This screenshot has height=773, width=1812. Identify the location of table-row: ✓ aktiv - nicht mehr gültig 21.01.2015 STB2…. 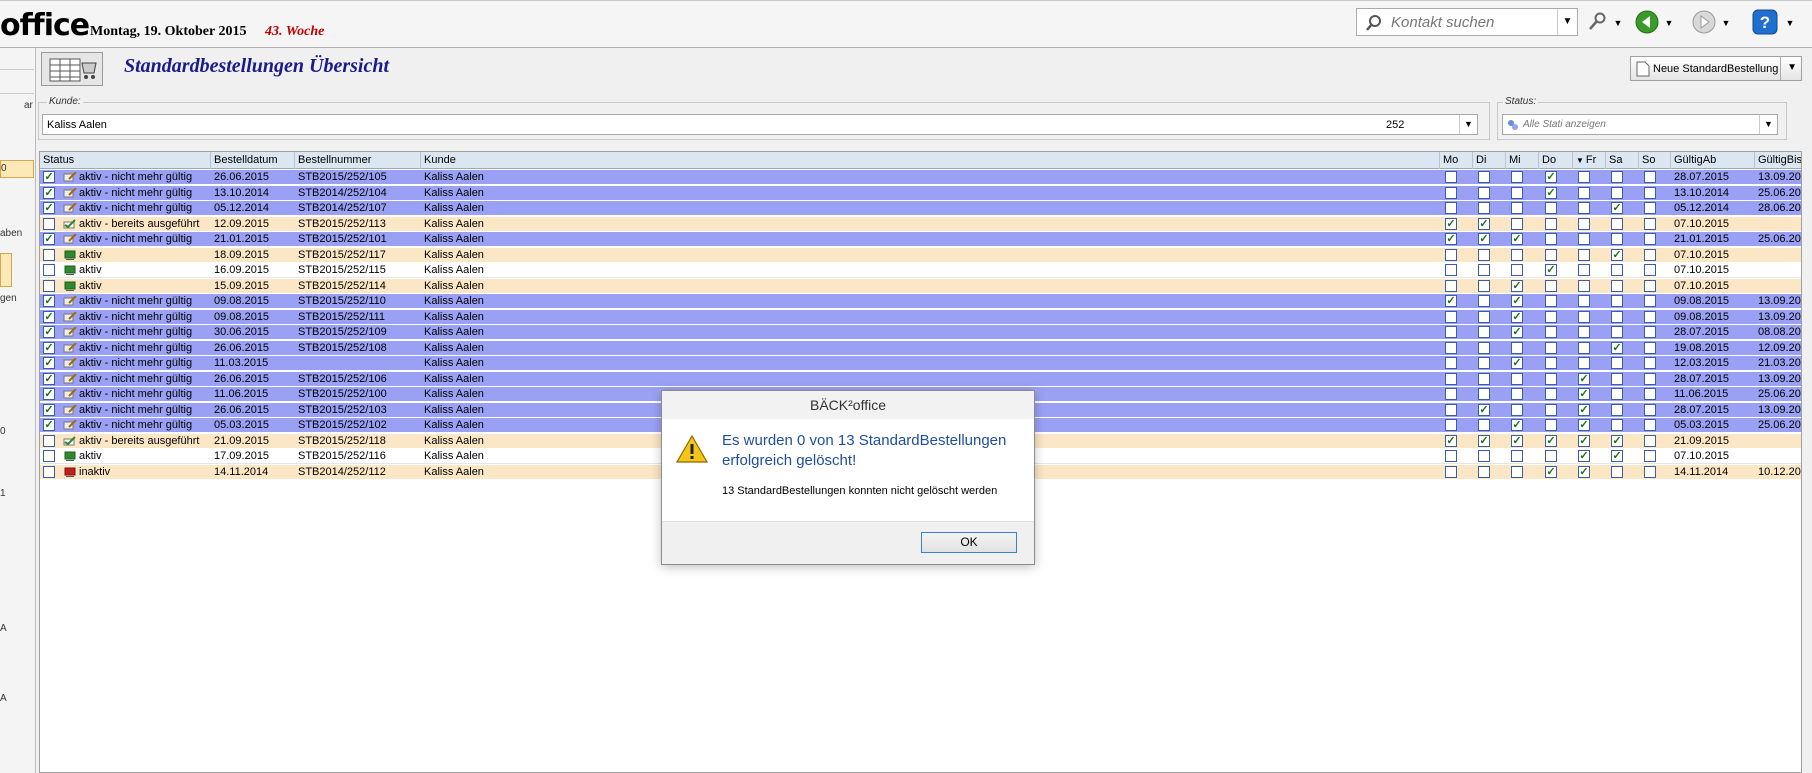
(920, 239).